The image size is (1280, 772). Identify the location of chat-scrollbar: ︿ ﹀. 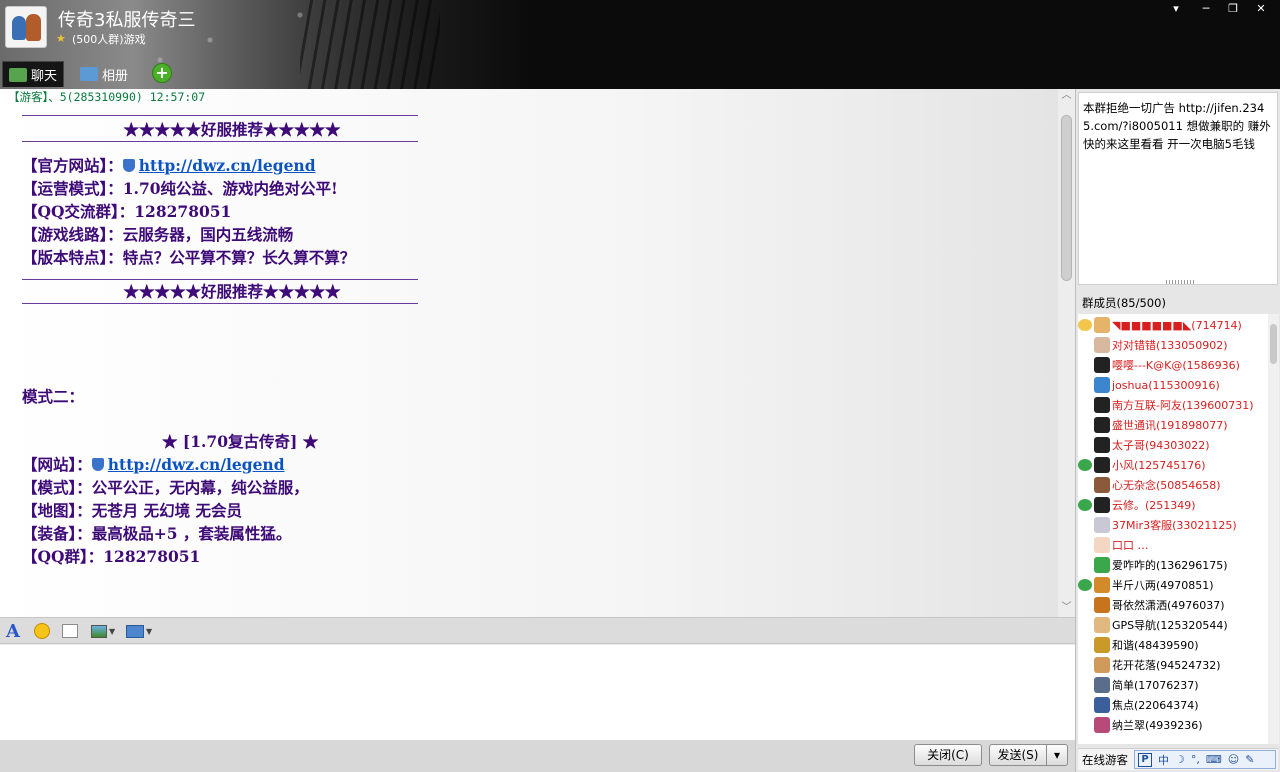
(1066, 353).